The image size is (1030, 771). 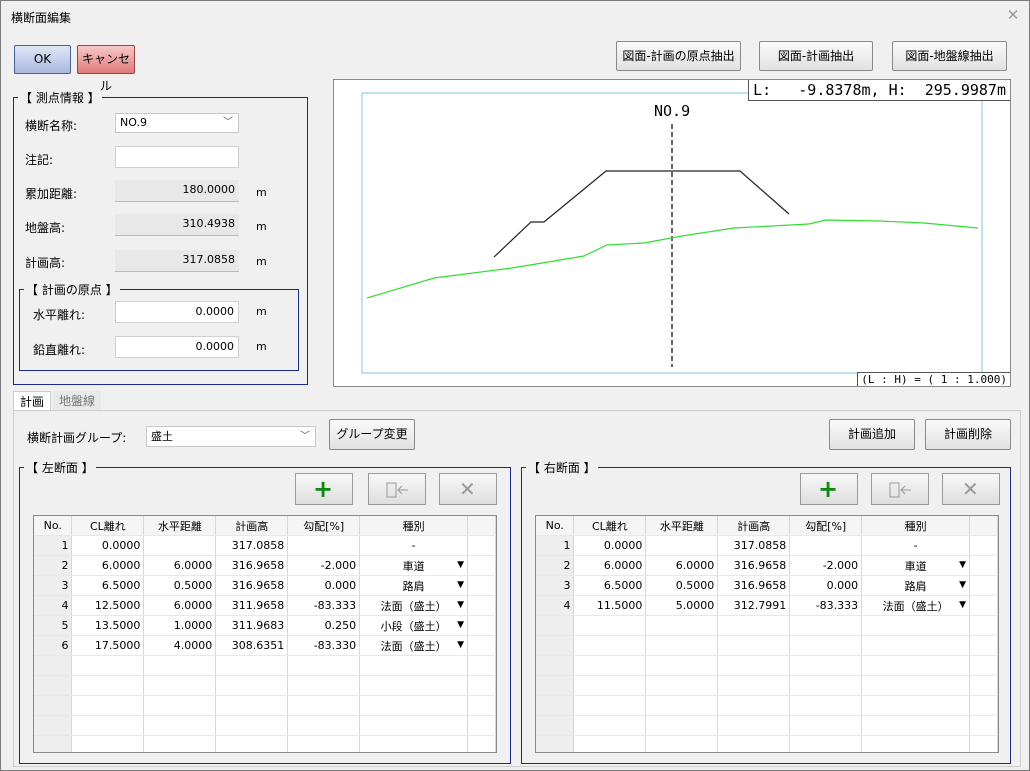 What do you see at coordinates (754, 605) in the screenshot?
I see `value-cell: 312.7991` at bounding box center [754, 605].